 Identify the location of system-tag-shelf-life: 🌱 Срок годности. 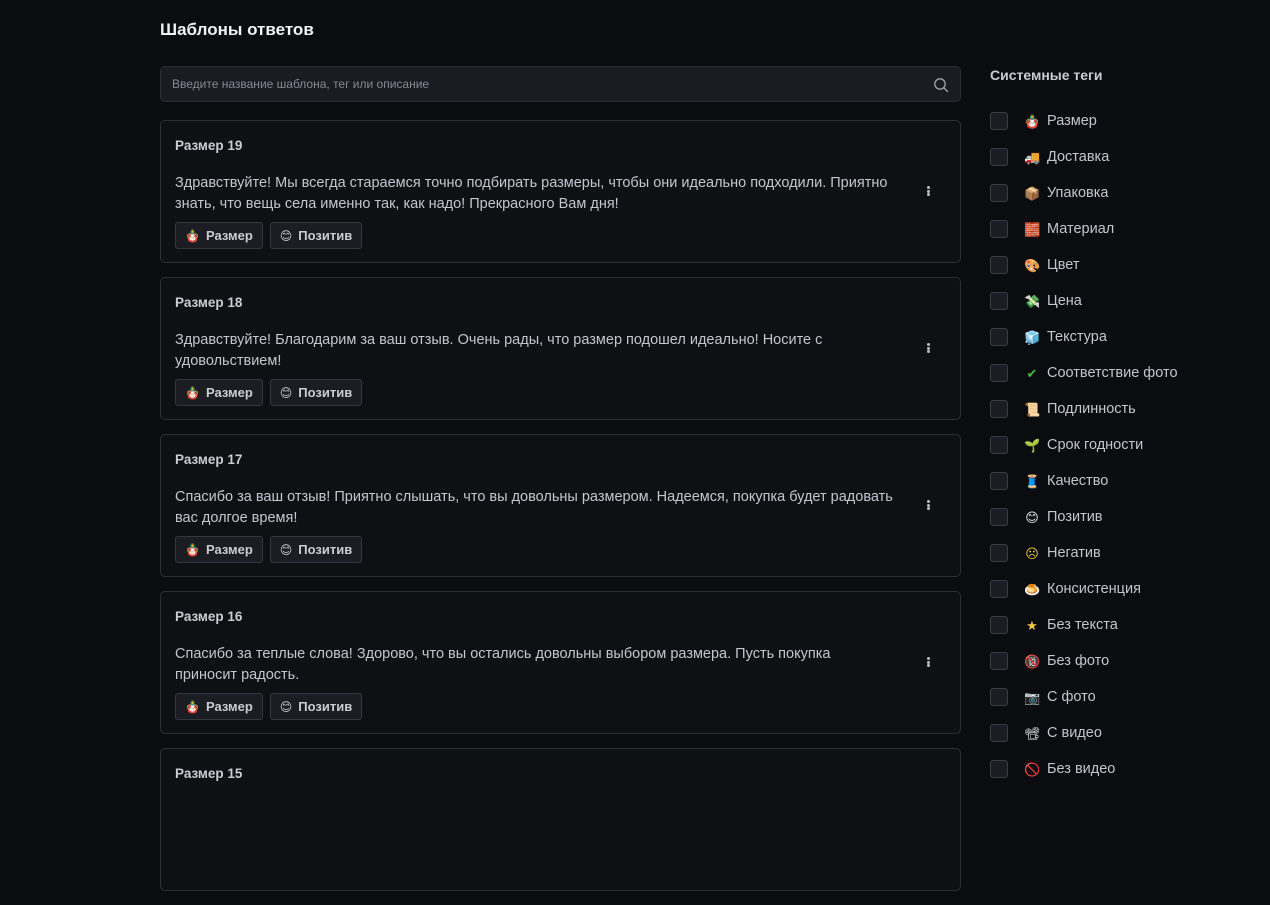
(1120, 445).